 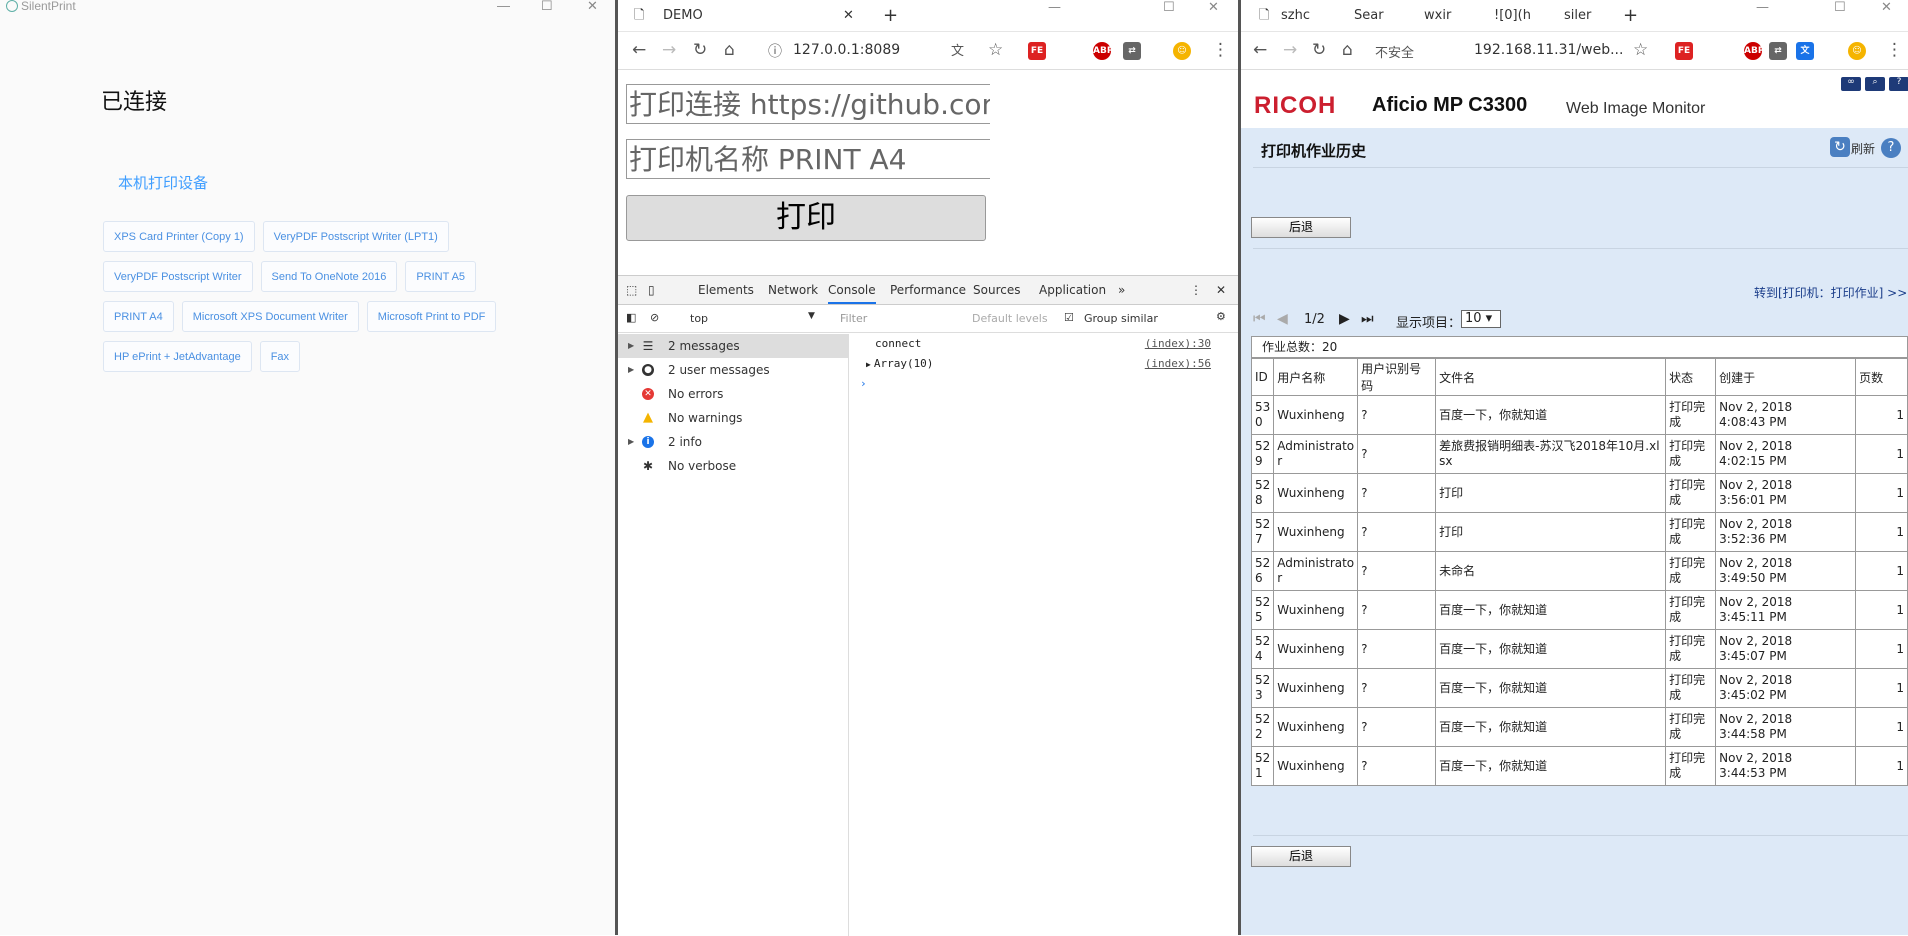 I want to click on device-chip: PRINT A4, so click(x=138, y=316).